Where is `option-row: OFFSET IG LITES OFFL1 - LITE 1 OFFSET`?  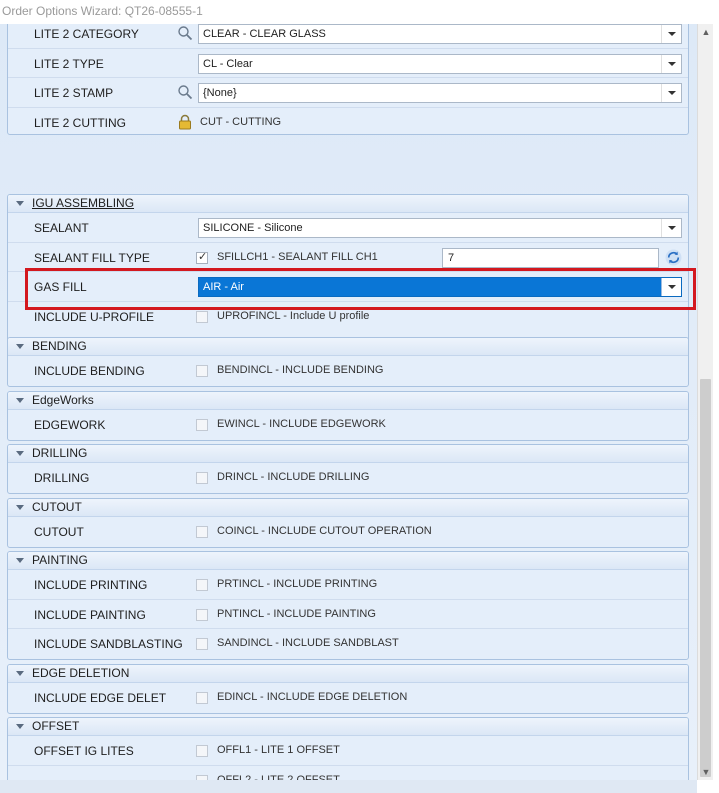
option-row: OFFSET IG LITES OFFL1 - LITE 1 OFFSET is located at coordinates (348, 751).